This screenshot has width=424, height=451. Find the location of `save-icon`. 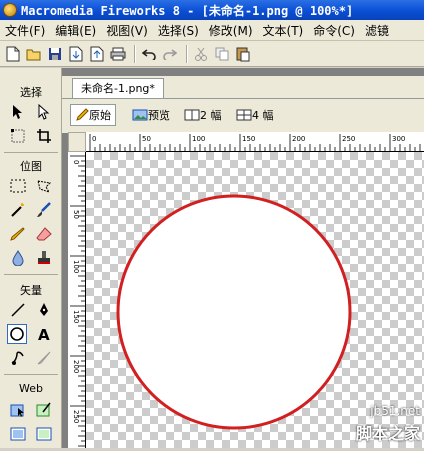

save-icon is located at coordinates (55, 54).